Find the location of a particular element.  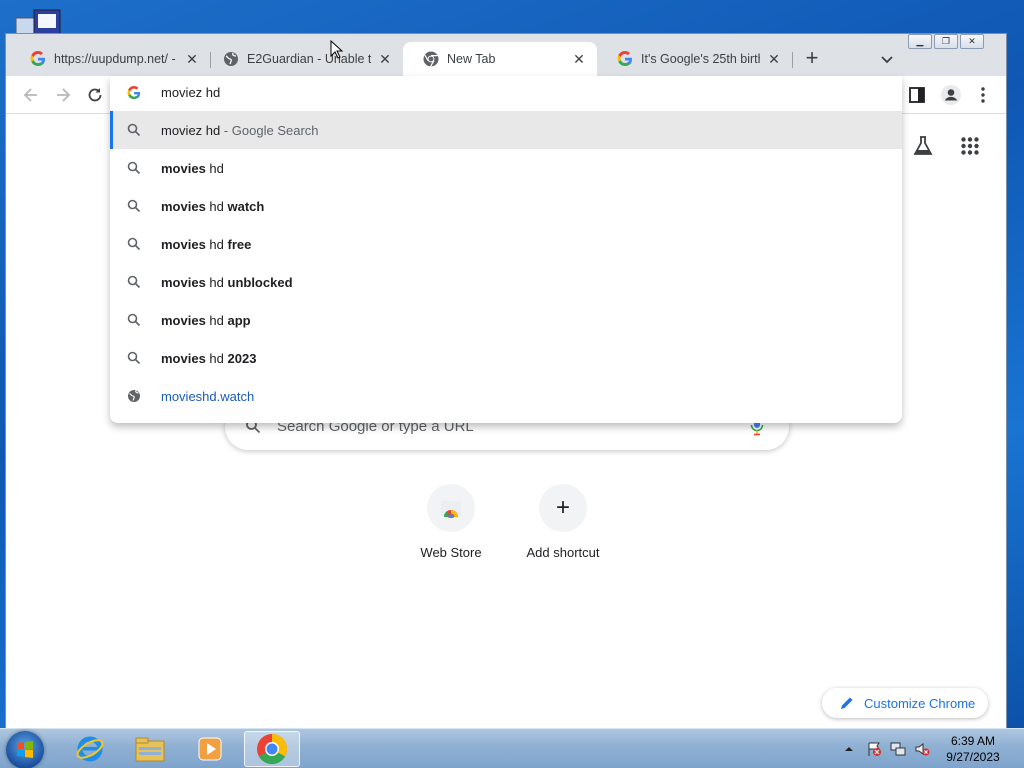

shortcut-web-store: Web Store is located at coordinates (451, 522).